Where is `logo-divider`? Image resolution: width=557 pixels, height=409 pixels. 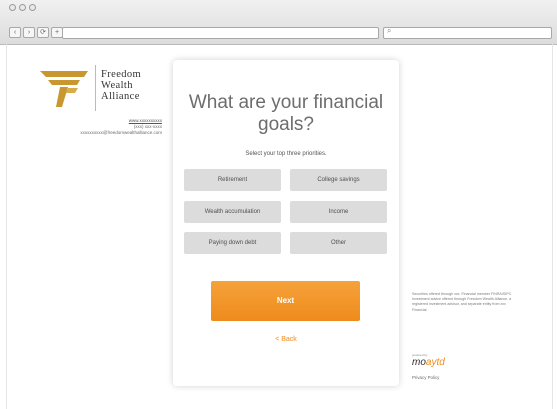 logo-divider is located at coordinates (95, 88).